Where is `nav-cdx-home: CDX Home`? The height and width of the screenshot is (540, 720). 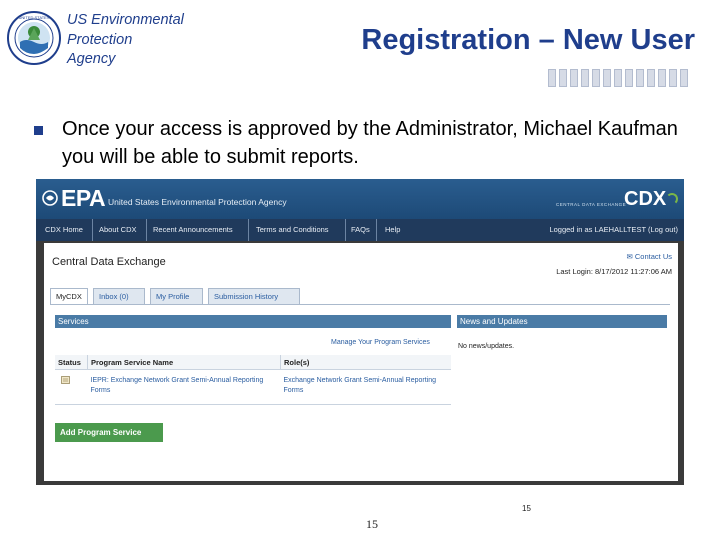
nav-cdx-home: CDX Home is located at coordinates (69, 230).